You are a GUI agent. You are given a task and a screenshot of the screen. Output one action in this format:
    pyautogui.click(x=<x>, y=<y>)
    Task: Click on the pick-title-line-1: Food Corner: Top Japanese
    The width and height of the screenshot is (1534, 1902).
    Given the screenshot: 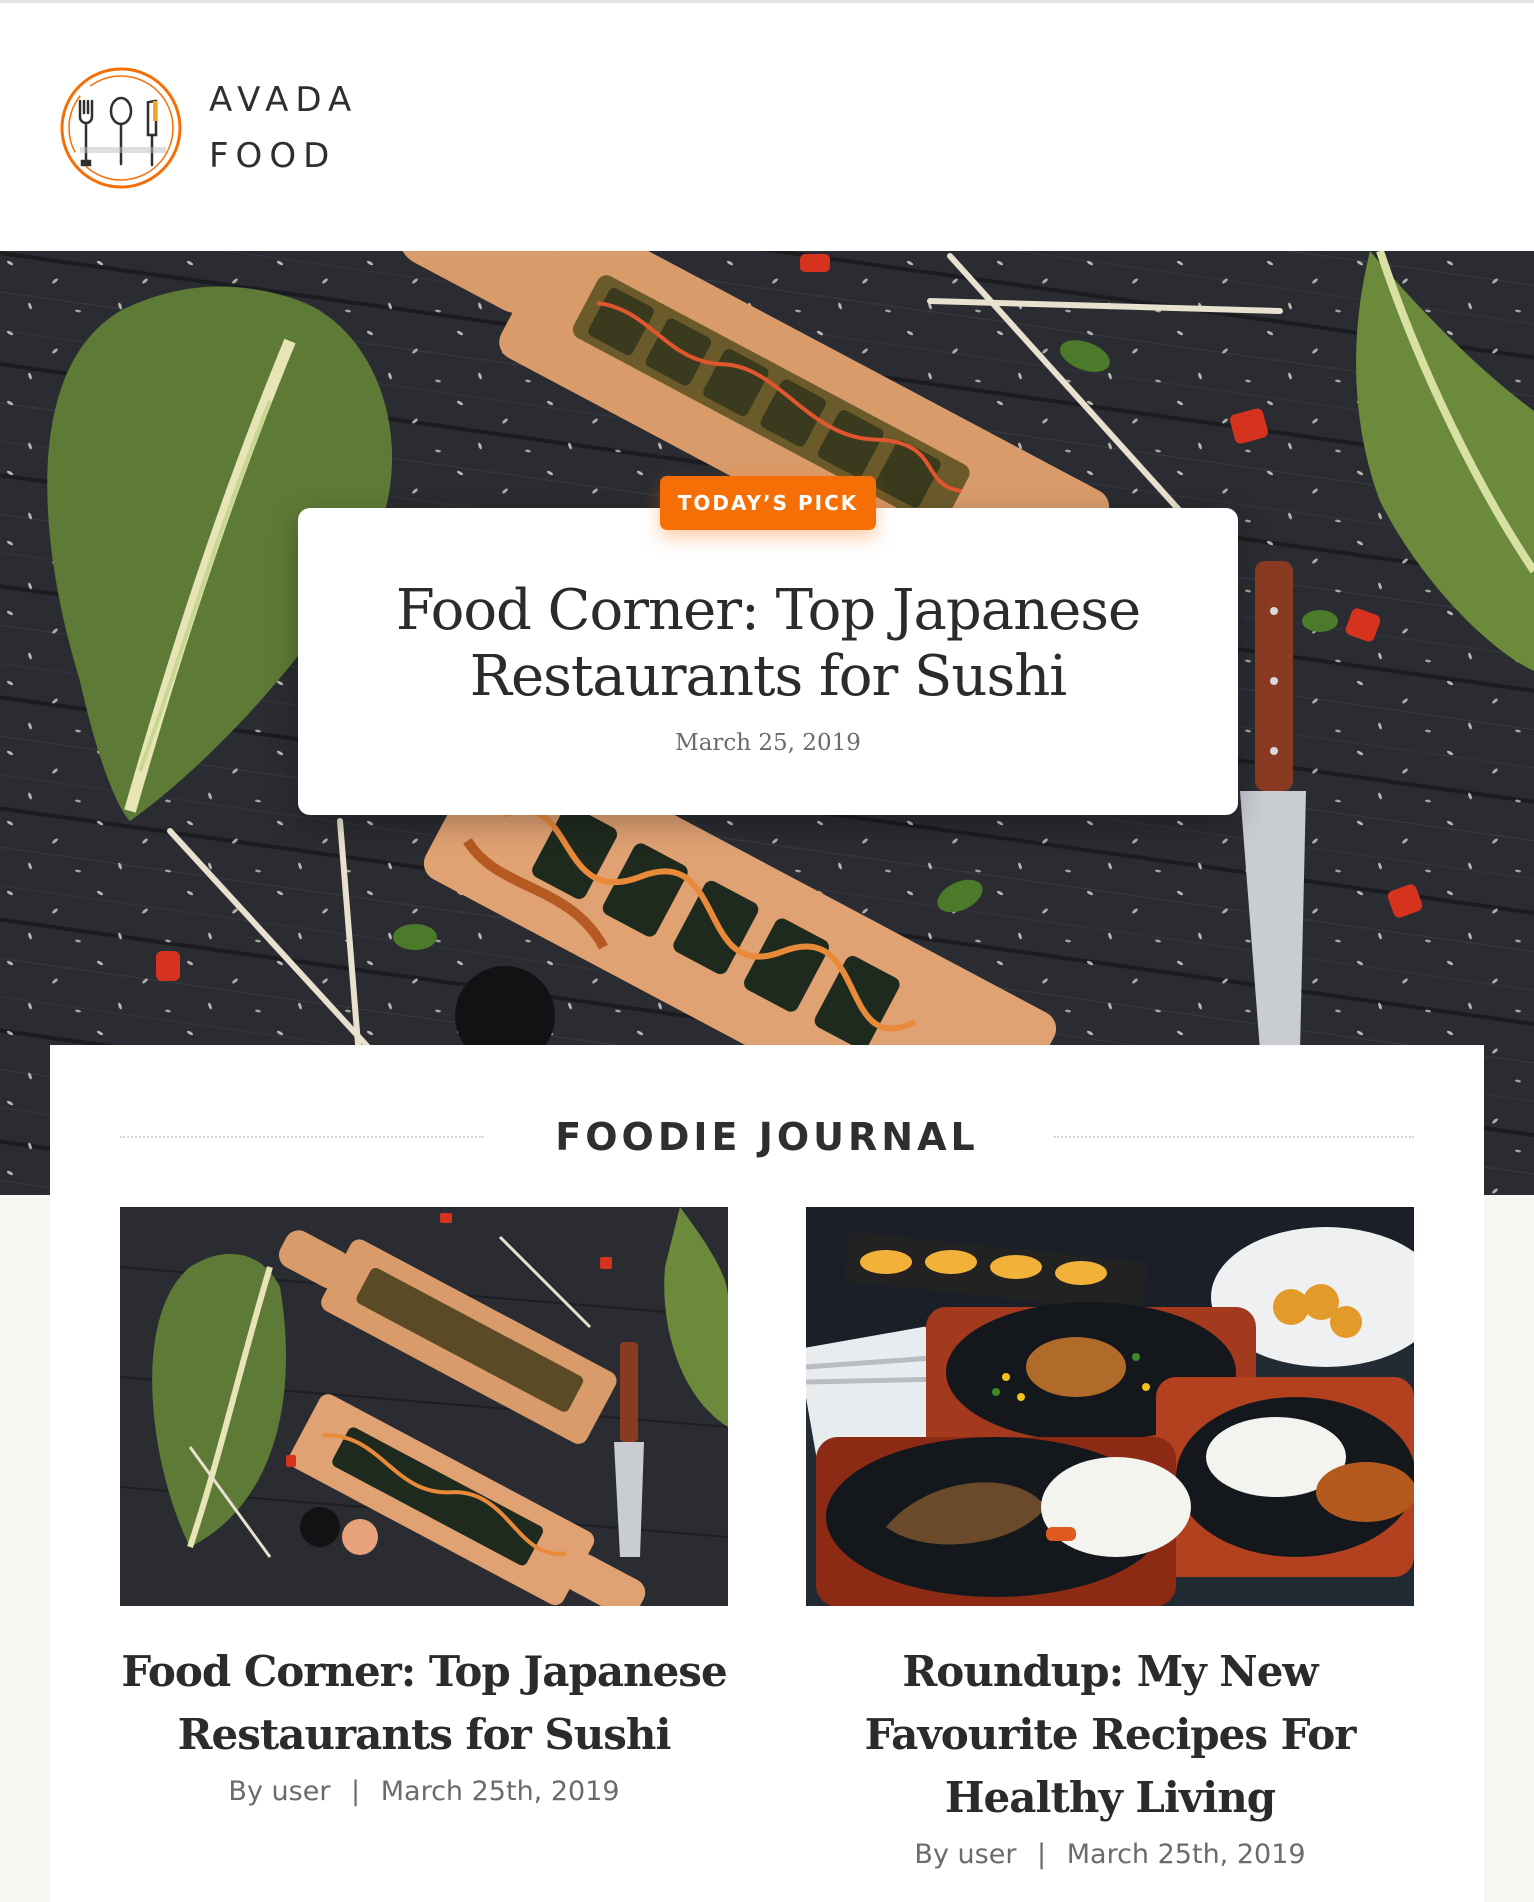 What is the action you would take?
    pyautogui.click(x=768, y=610)
    